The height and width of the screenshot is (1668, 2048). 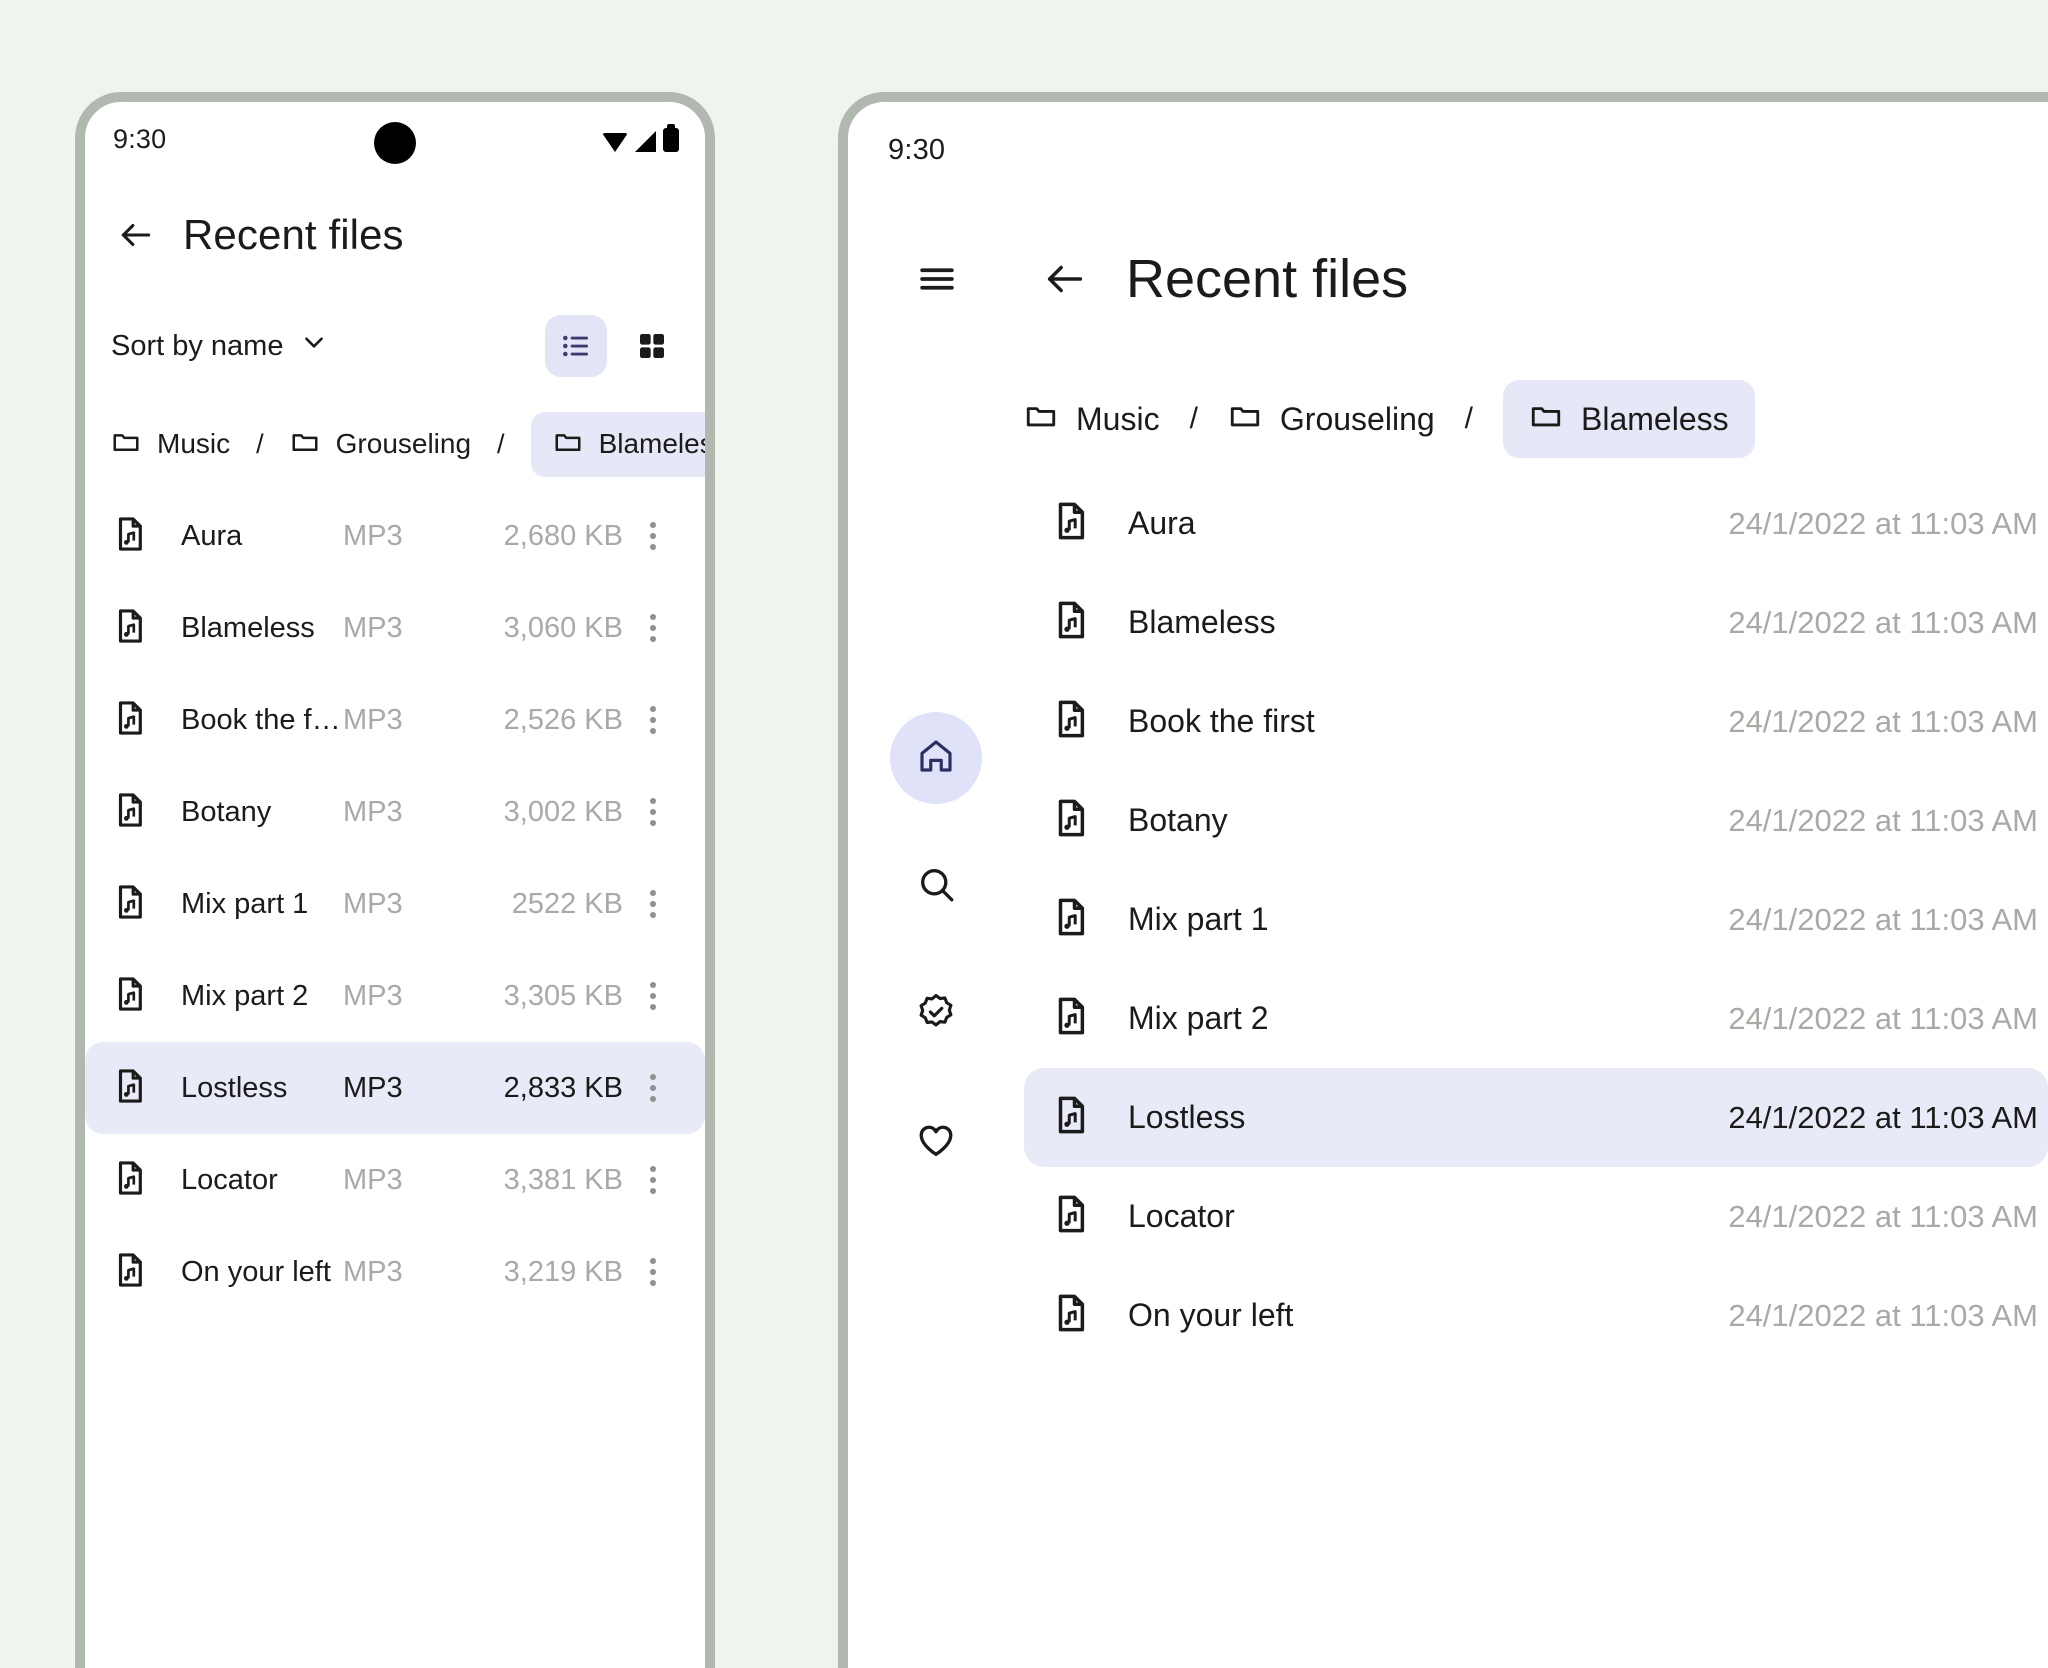 I want to click on file-name: Locator, so click(x=1181, y=1216).